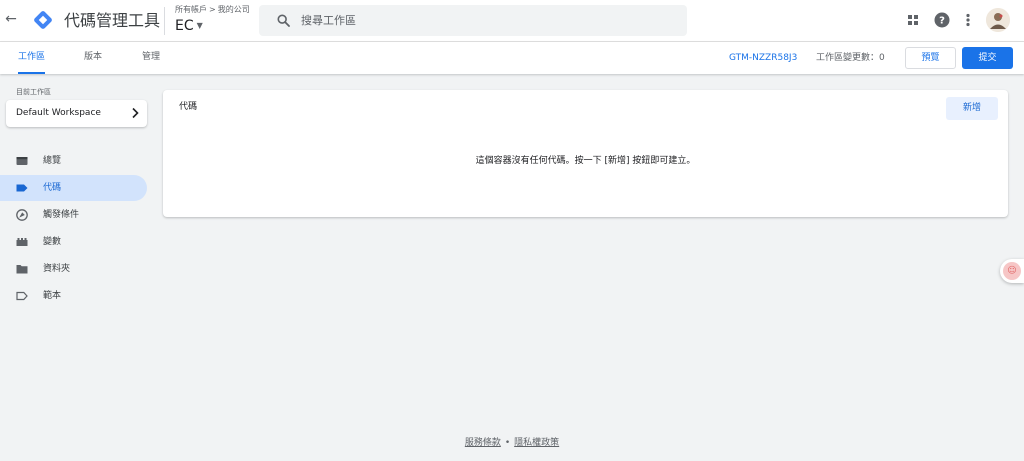  Describe the element at coordinates (73, 269) in the screenshot. I see `sidebar-item-folders: 資料夾` at that location.